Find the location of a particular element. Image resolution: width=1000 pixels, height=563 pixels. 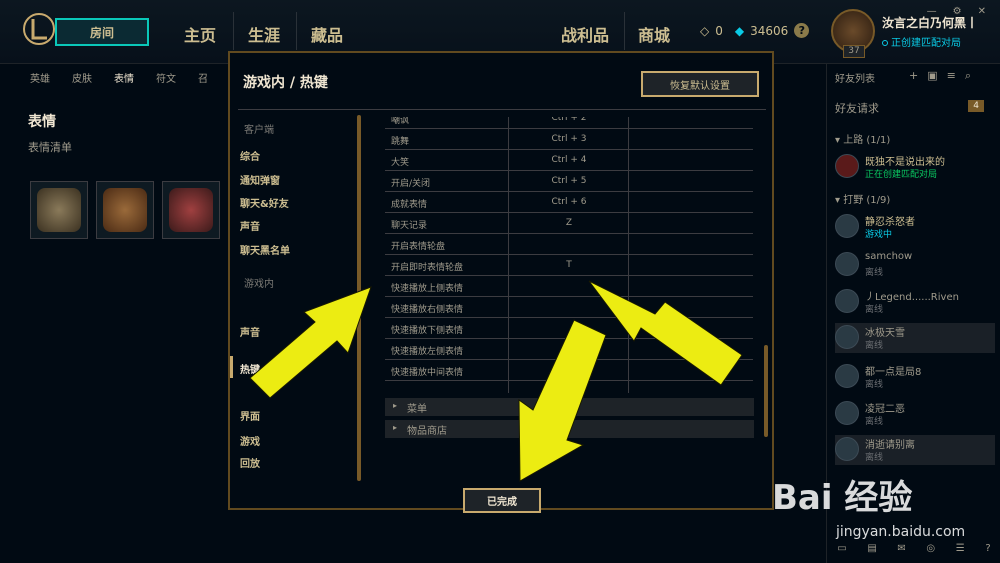

friend-item: 都一点是局8 离线 is located at coordinates (915, 377).